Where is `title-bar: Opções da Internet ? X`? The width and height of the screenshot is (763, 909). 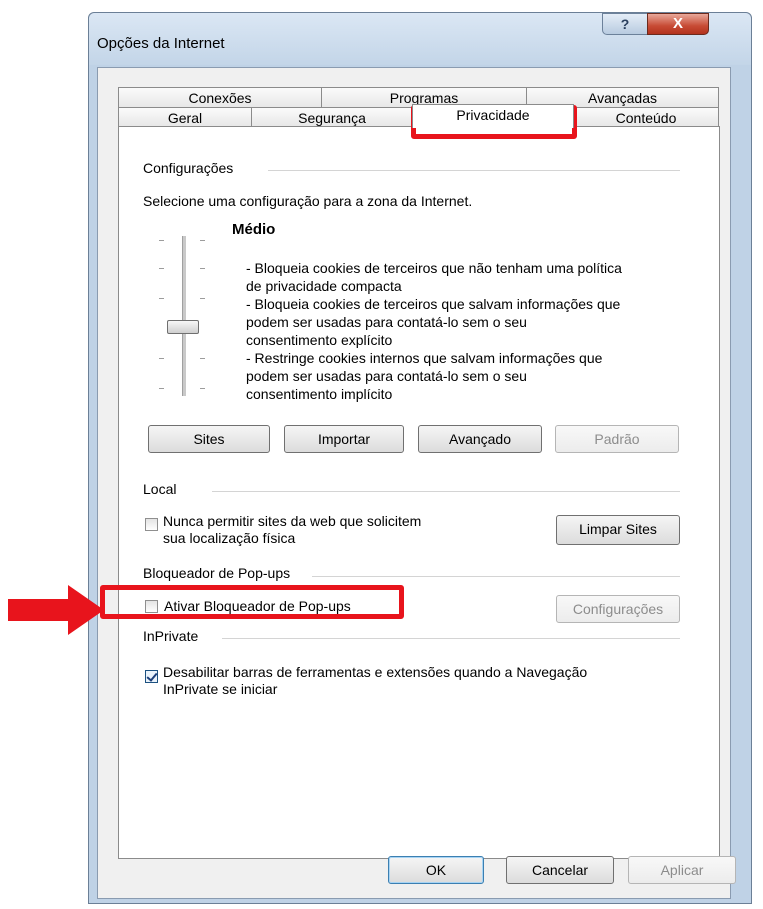
title-bar: Opções da Internet ? X is located at coordinates (420, 39).